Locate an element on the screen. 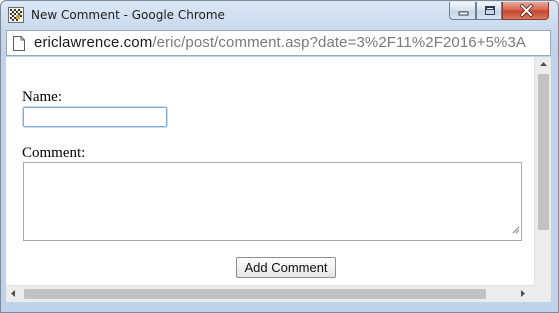  close-icon is located at coordinates (526, 10).